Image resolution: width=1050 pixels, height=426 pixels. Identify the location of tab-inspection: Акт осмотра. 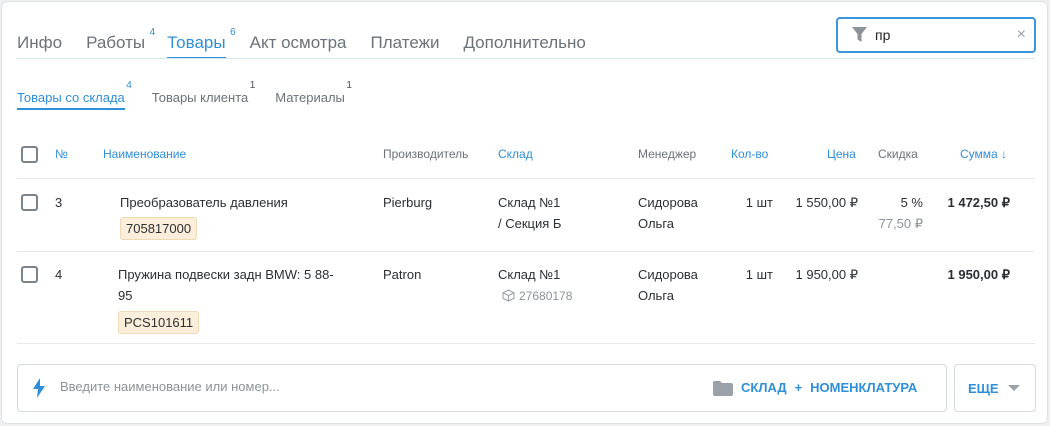
(298, 46).